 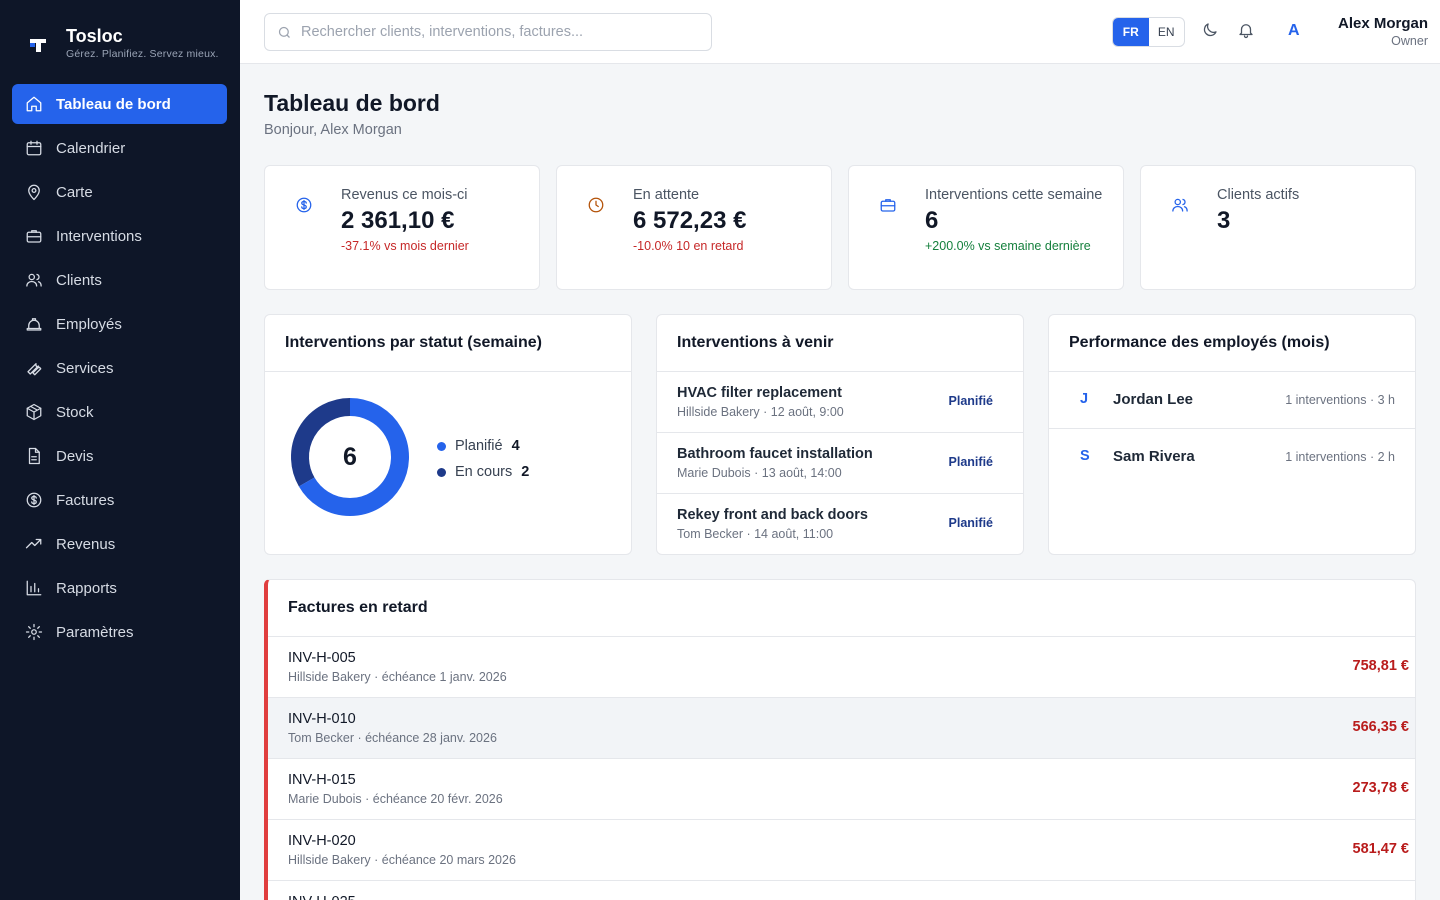 What do you see at coordinates (525, 472) in the screenshot?
I see `legend-count: 2` at bounding box center [525, 472].